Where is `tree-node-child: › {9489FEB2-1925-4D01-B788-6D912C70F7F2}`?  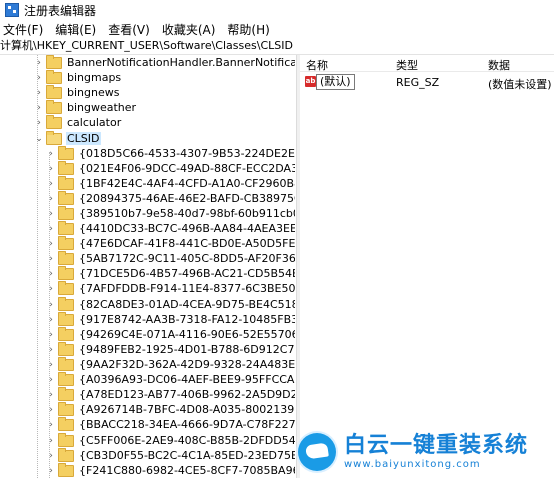 tree-node-child: › {9489FEB2-1925-4D01-B788-6D912C70F7F2} is located at coordinates (170, 349).